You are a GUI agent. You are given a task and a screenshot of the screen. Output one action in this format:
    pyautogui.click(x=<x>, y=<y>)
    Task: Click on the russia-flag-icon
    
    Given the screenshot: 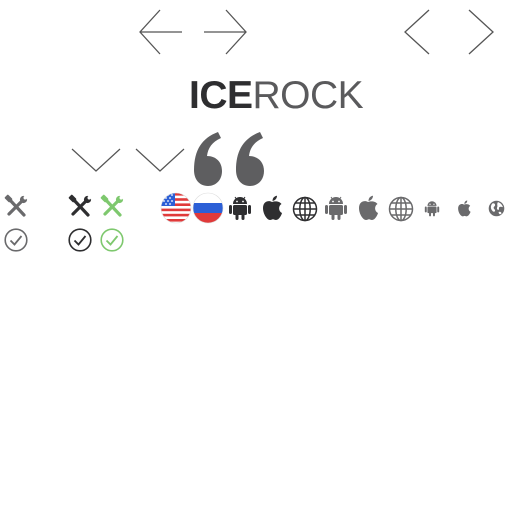 What is the action you would take?
    pyautogui.click(x=208, y=208)
    